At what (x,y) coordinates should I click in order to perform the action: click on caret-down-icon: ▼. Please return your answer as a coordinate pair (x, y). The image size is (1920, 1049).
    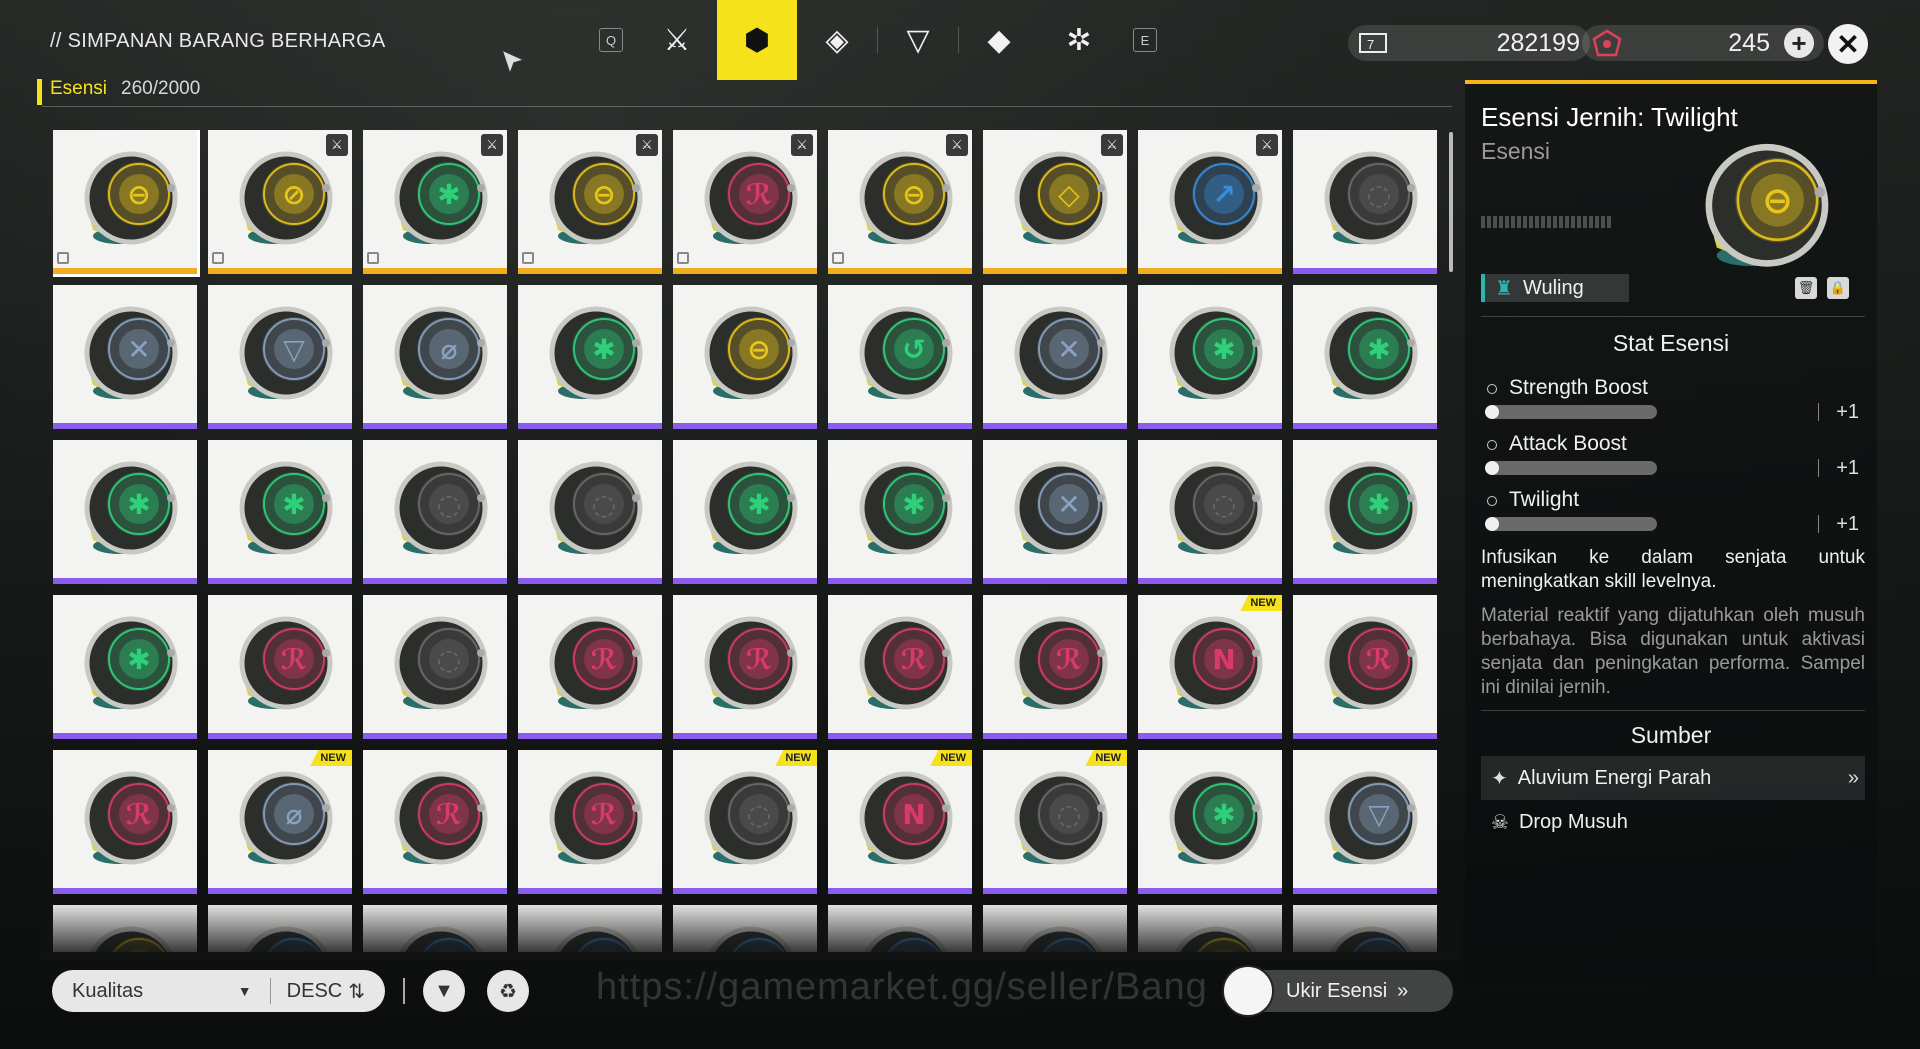
    Looking at the image, I should click on (244, 991).